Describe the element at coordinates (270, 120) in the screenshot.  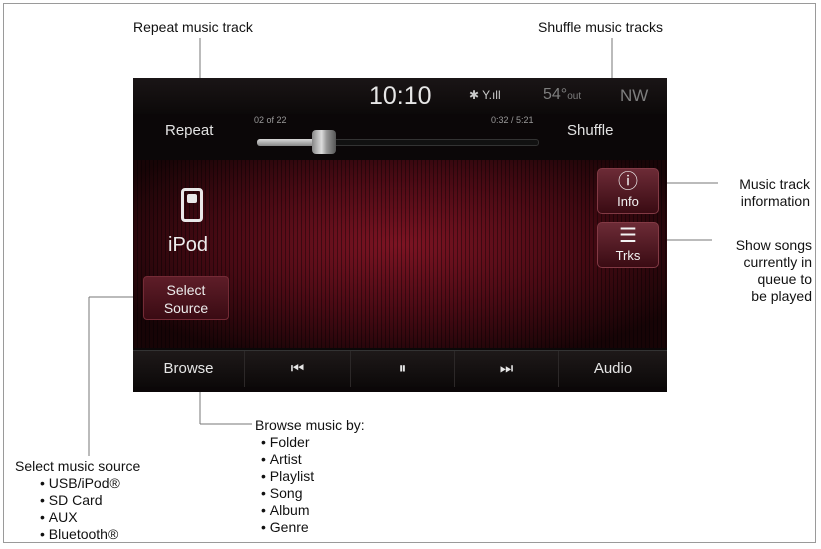
I see `track-count: 02 of 22` at that location.